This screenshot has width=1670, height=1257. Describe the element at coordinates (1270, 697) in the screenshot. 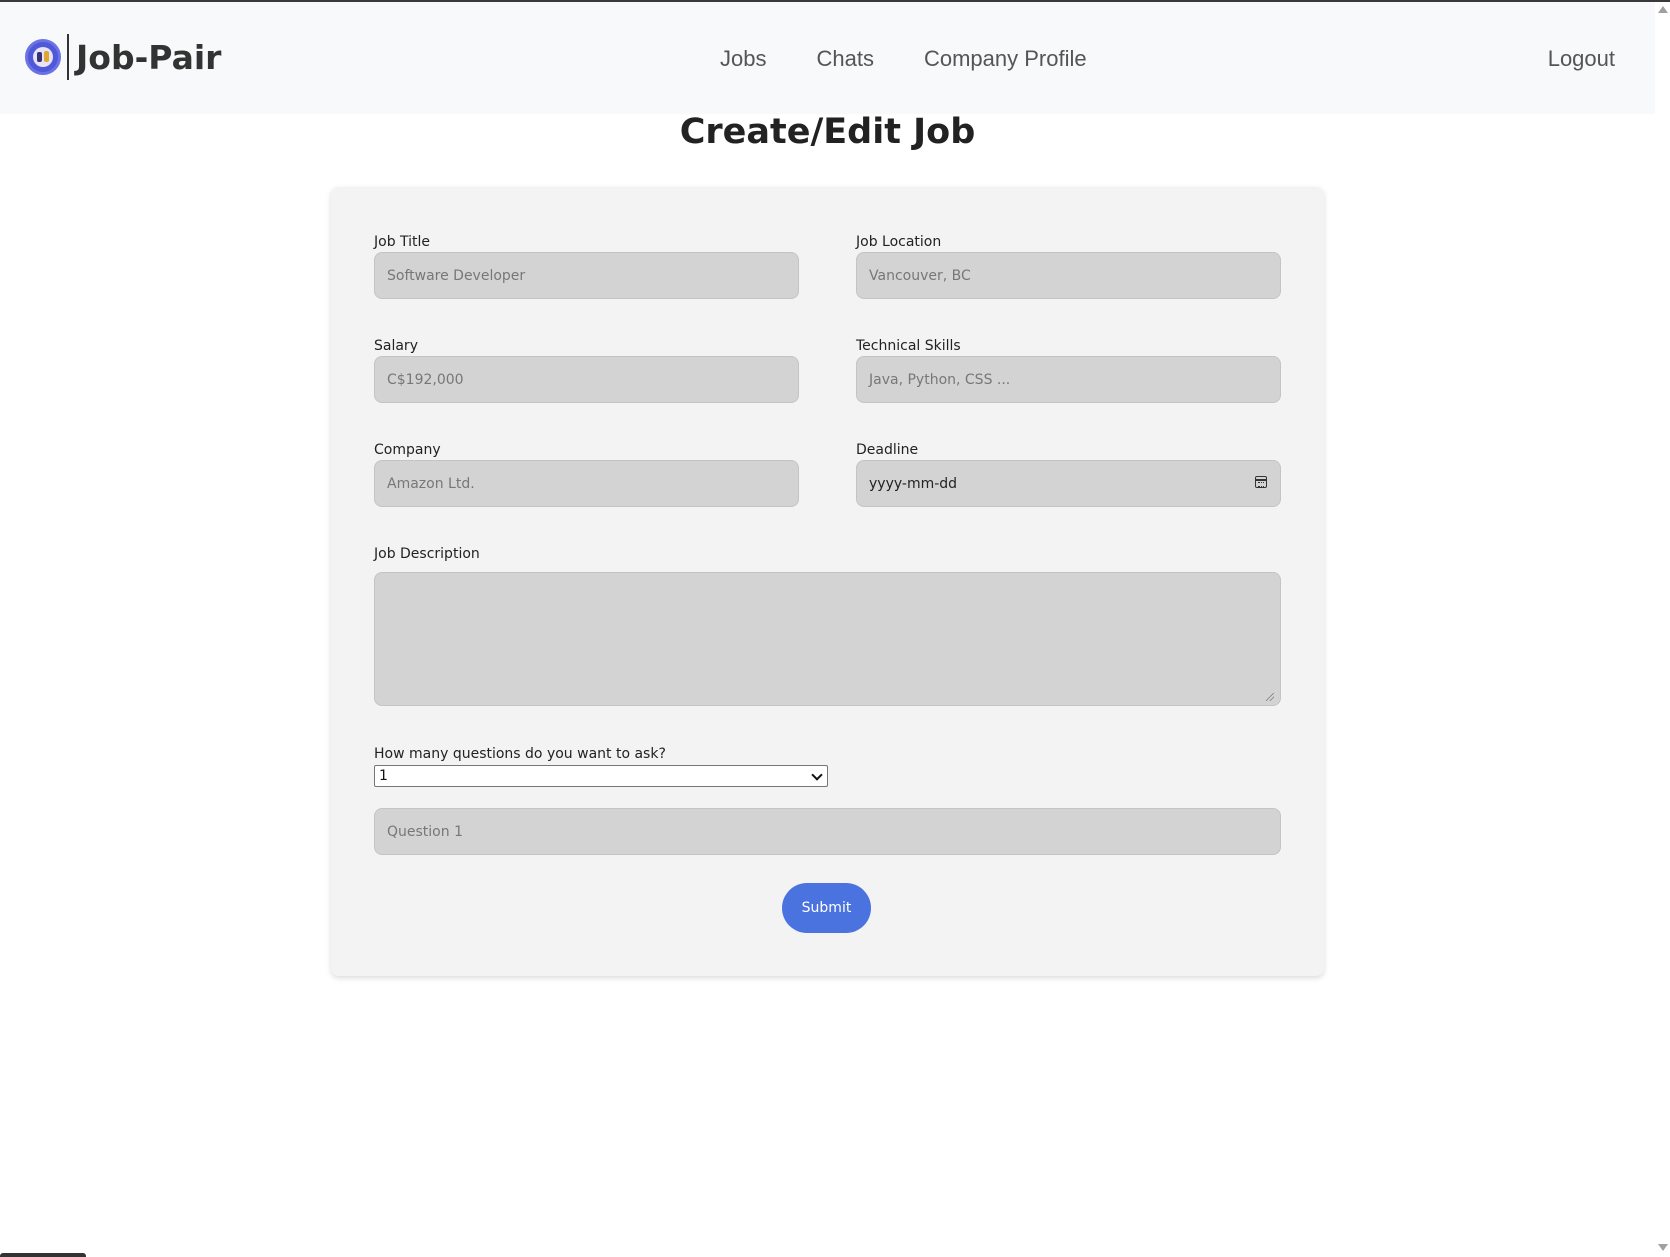

I see `textarea-resize-grip-icon` at that location.